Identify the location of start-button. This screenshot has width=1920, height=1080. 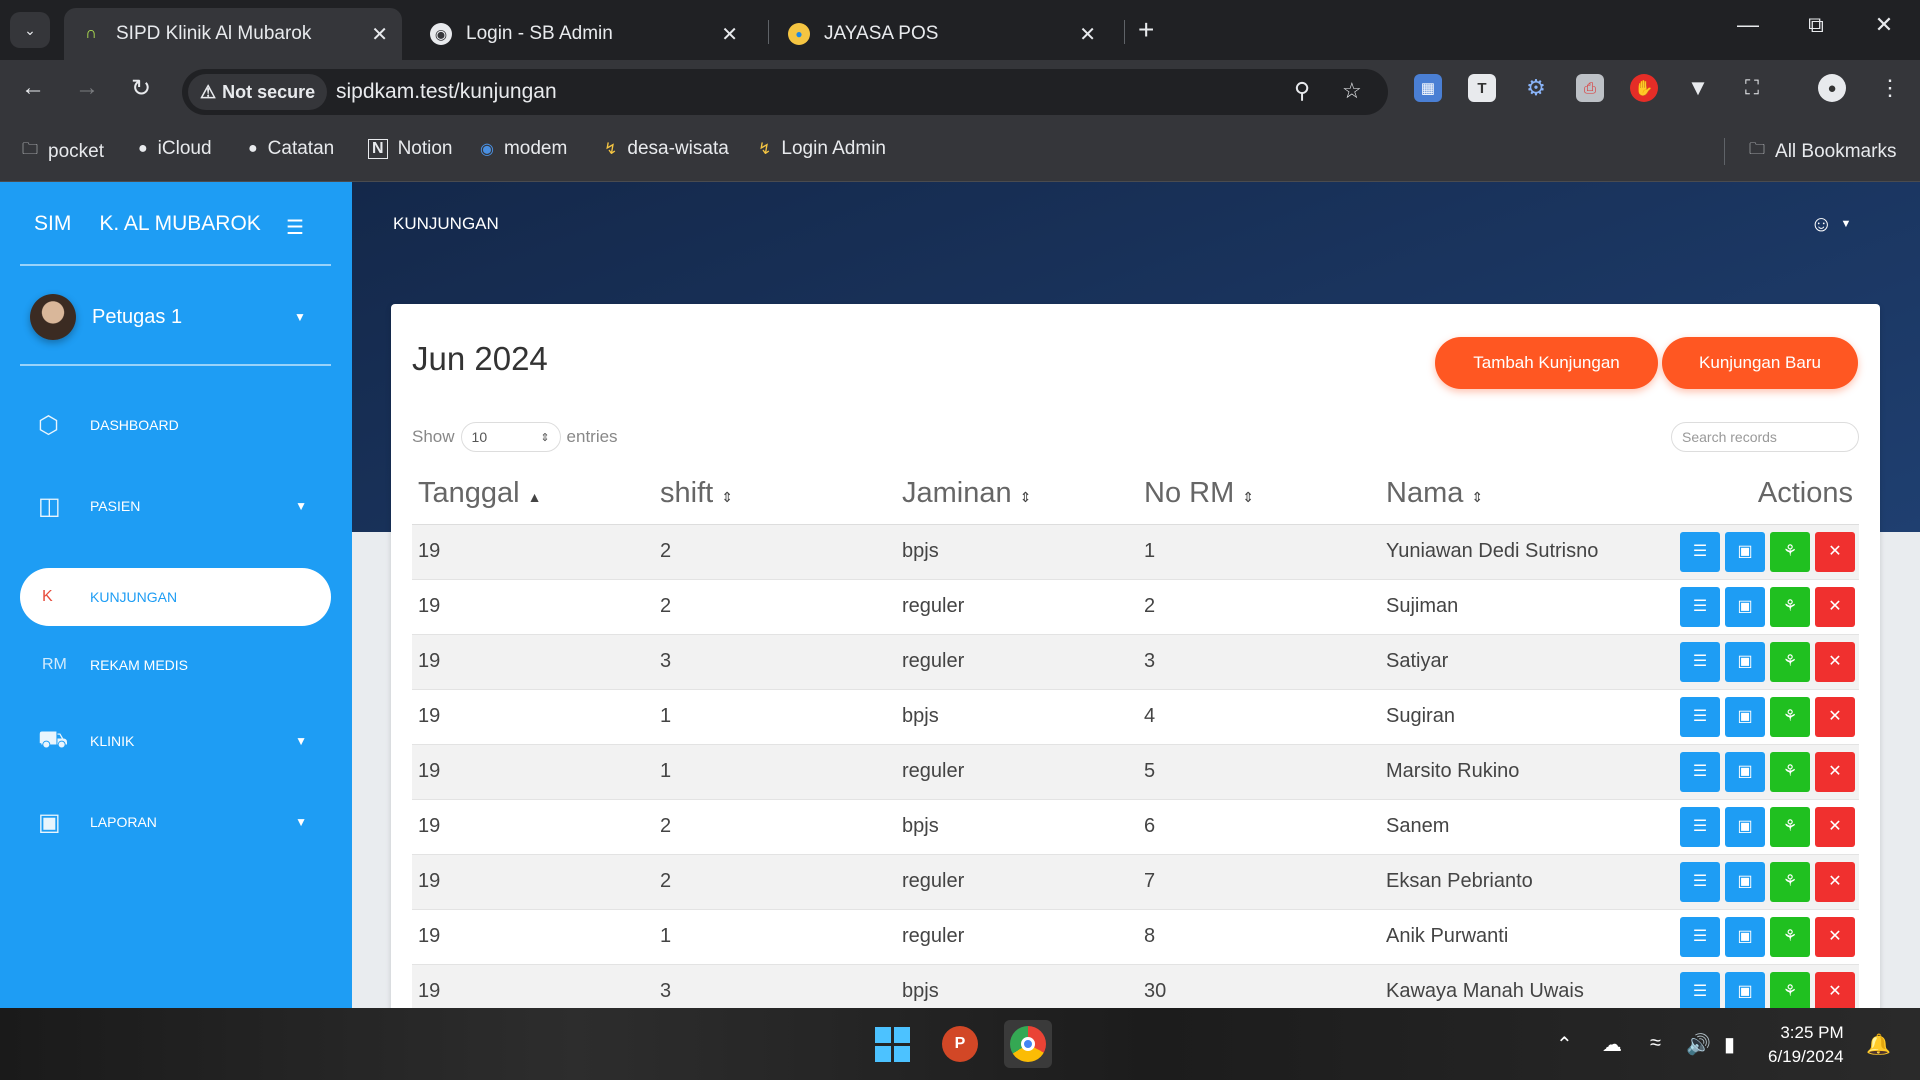
(892, 1044).